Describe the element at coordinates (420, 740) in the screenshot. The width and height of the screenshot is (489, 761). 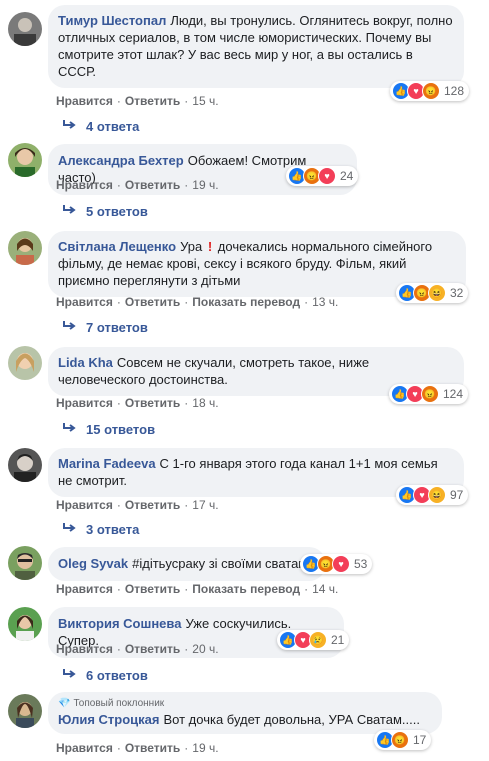
I see `reaction-count: 17` at that location.